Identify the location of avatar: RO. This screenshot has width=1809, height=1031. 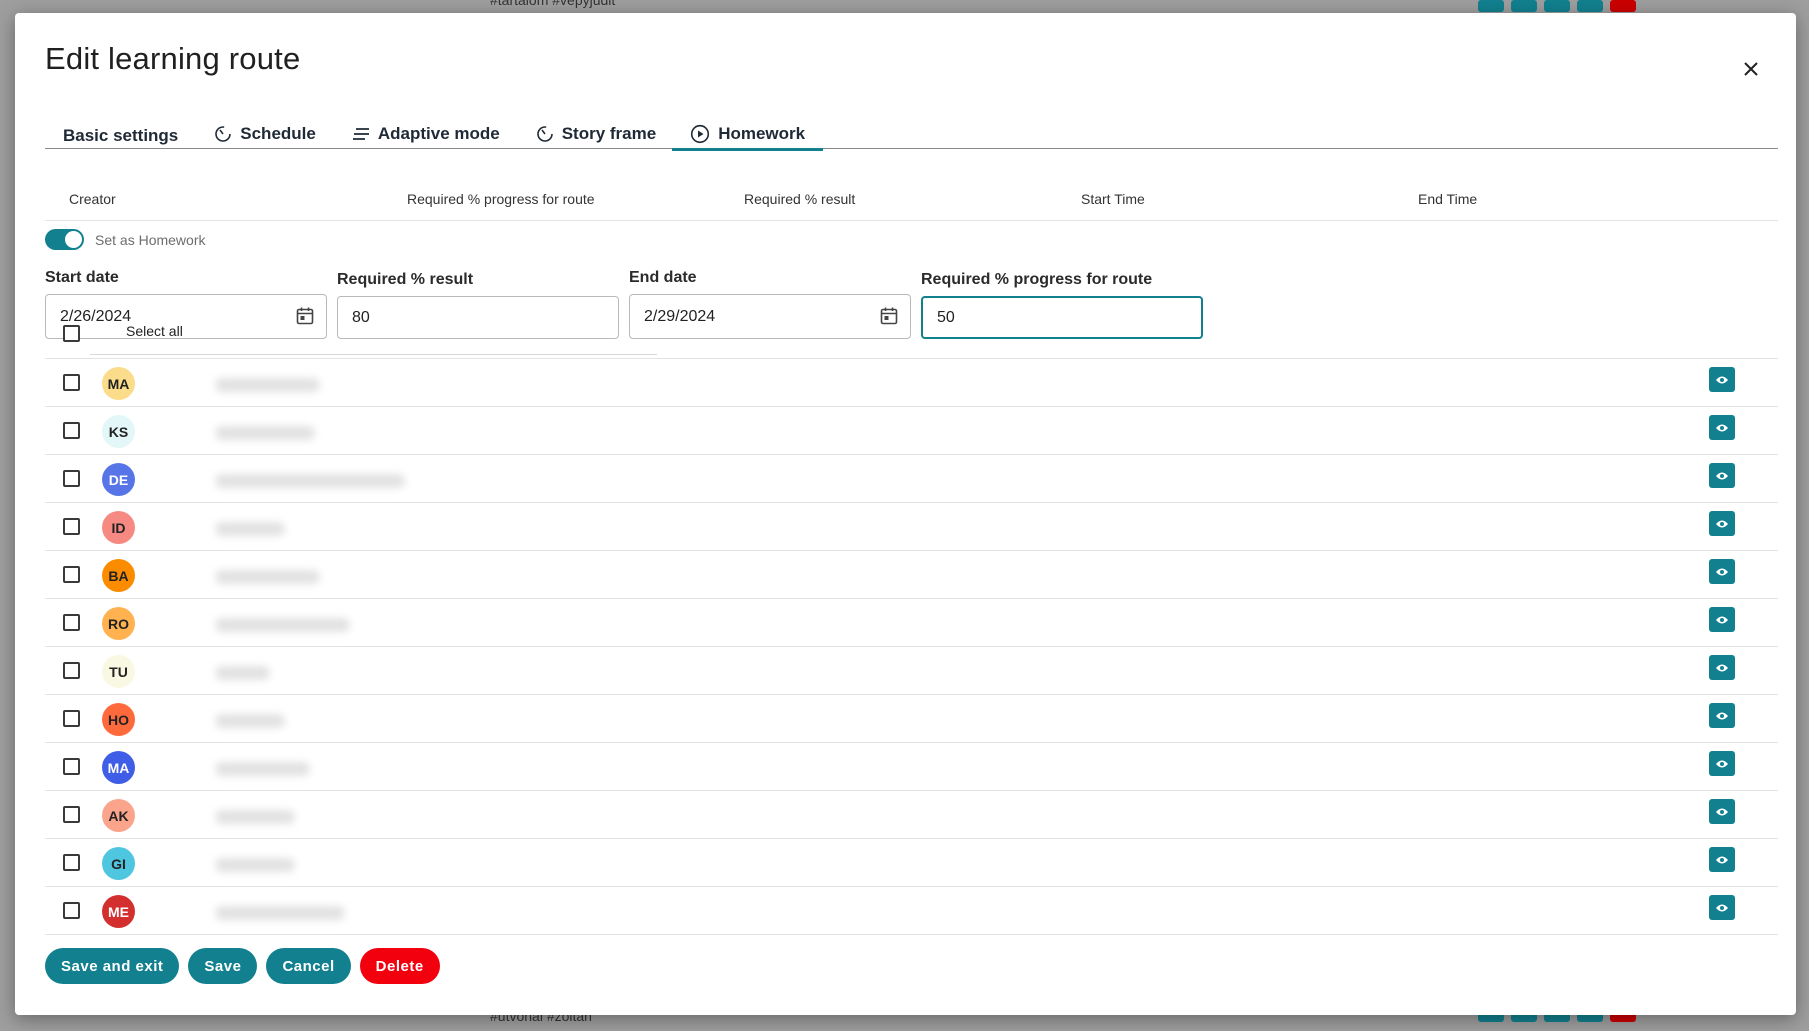
(118, 623).